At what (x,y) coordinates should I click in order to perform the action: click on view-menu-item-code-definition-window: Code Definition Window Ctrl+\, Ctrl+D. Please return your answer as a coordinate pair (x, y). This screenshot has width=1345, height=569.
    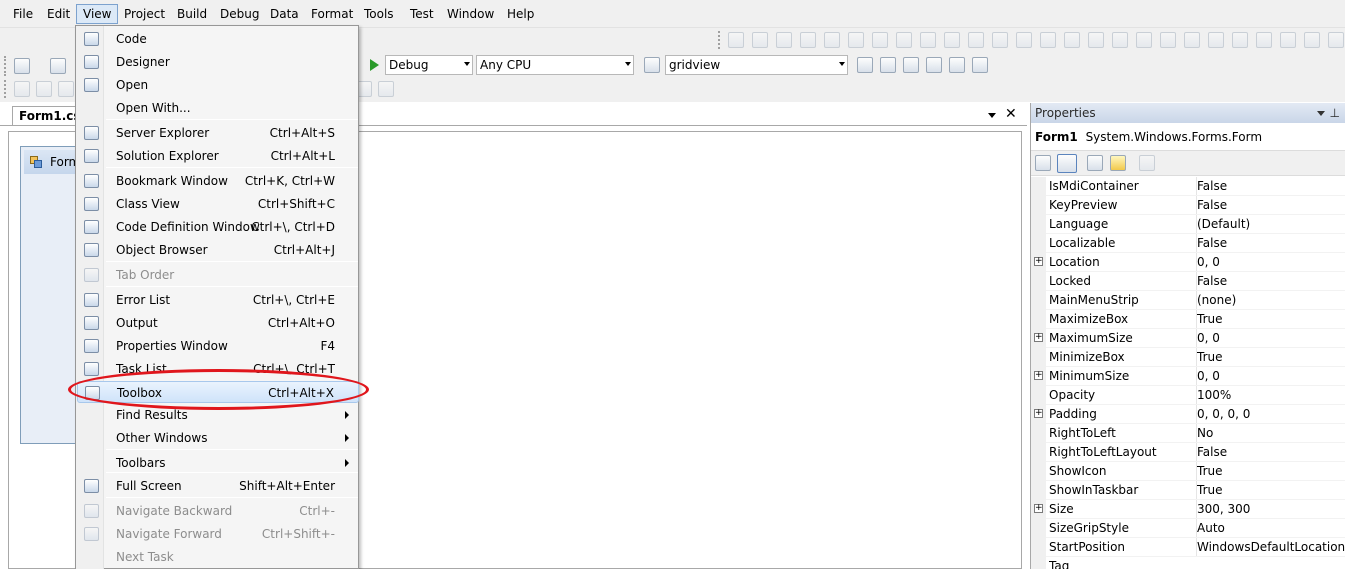
    Looking at the image, I should click on (218, 227).